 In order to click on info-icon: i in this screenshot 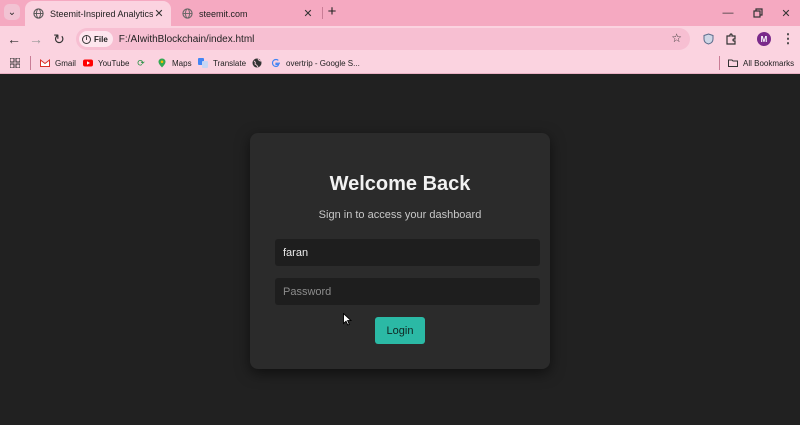, I will do `click(86, 39)`.